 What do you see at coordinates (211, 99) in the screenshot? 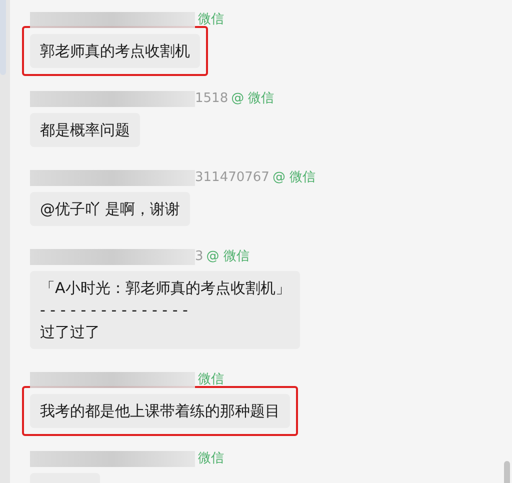
I see `sender-name: 1518` at bounding box center [211, 99].